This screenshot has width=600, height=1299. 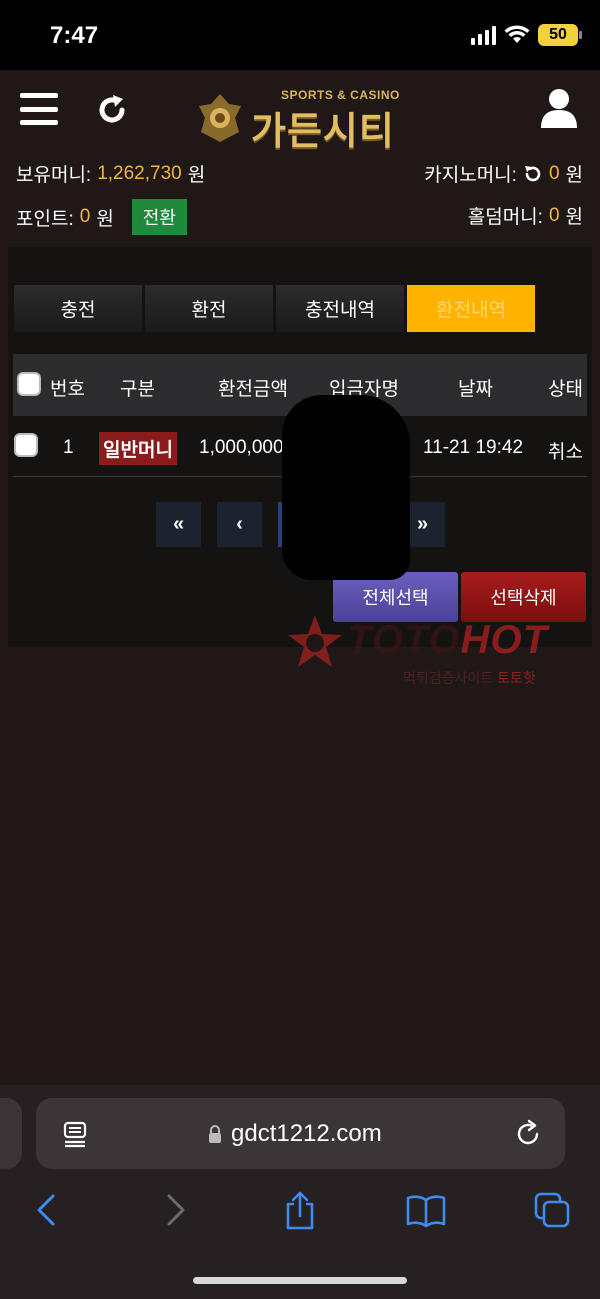 What do you see at coordinates (517, 34) in the screenshot?
I see `wifi-icon` at bounding box center [517, 34].